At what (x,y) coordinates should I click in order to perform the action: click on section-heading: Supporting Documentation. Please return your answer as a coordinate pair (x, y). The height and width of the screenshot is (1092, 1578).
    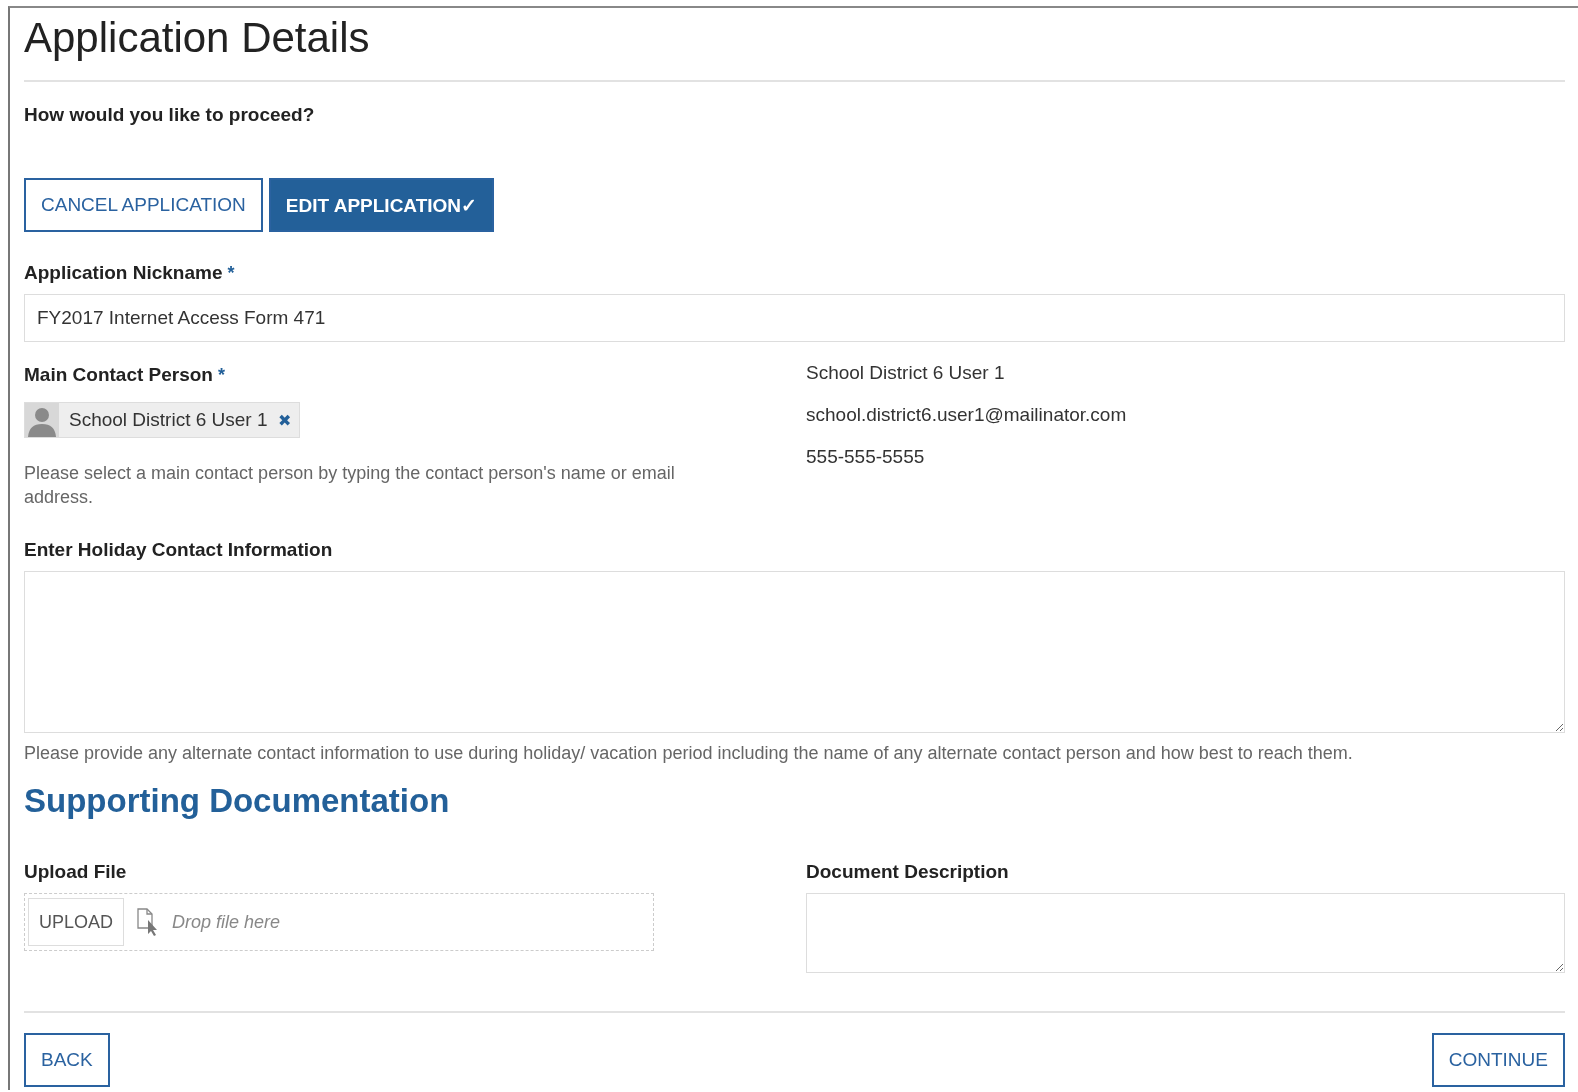
    Looking at the image, I should click on (237, 801).